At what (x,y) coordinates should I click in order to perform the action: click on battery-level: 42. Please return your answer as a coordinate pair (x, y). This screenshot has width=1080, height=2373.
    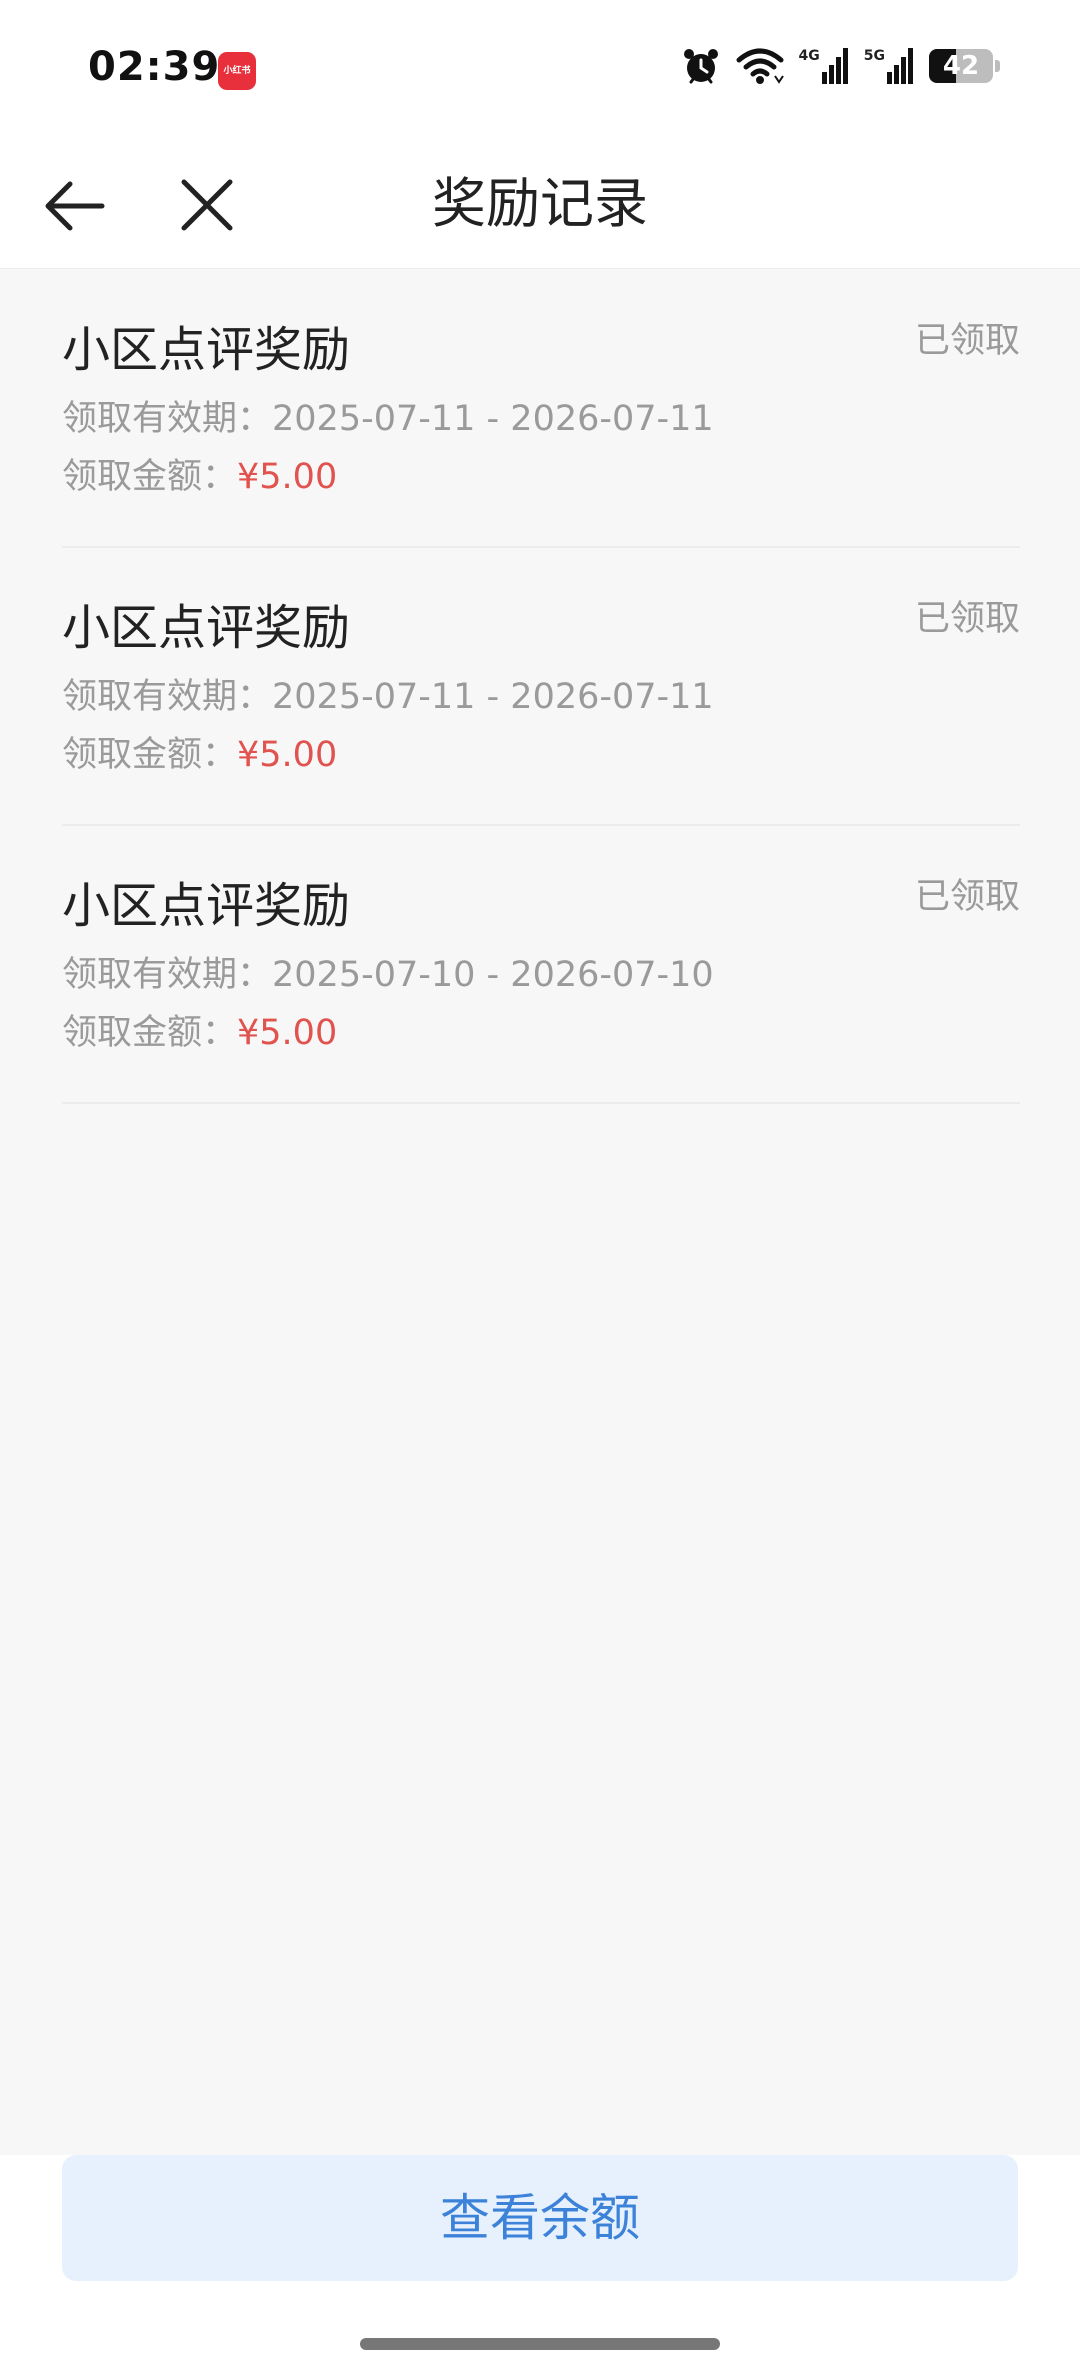
    Looking at the image, I should click on (961, 66).